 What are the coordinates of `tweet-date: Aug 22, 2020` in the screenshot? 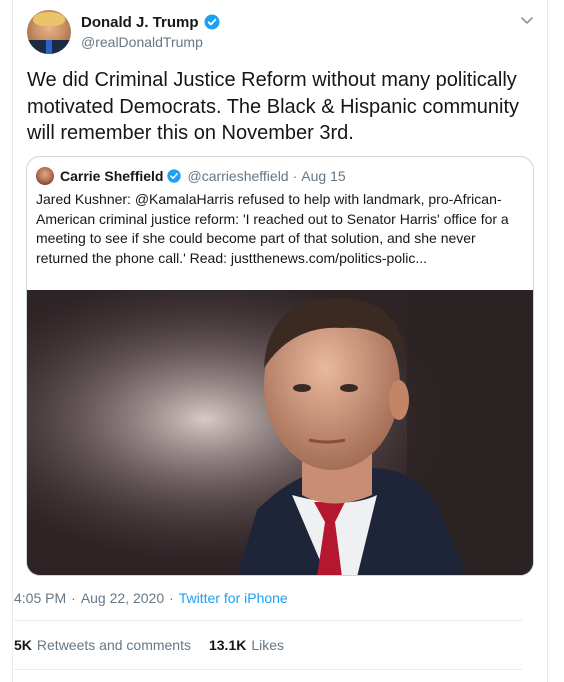 It's located at (122, 598).